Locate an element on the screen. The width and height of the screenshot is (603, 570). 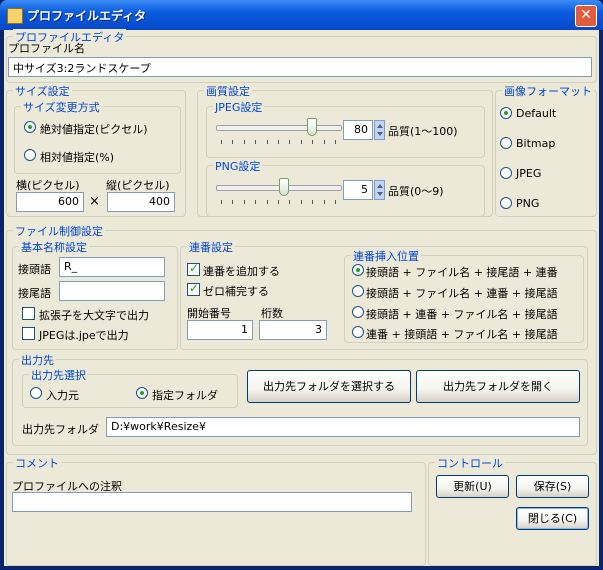
sequence-position-group-label: 連番挿入位置 is located at coordinates (386, 256).